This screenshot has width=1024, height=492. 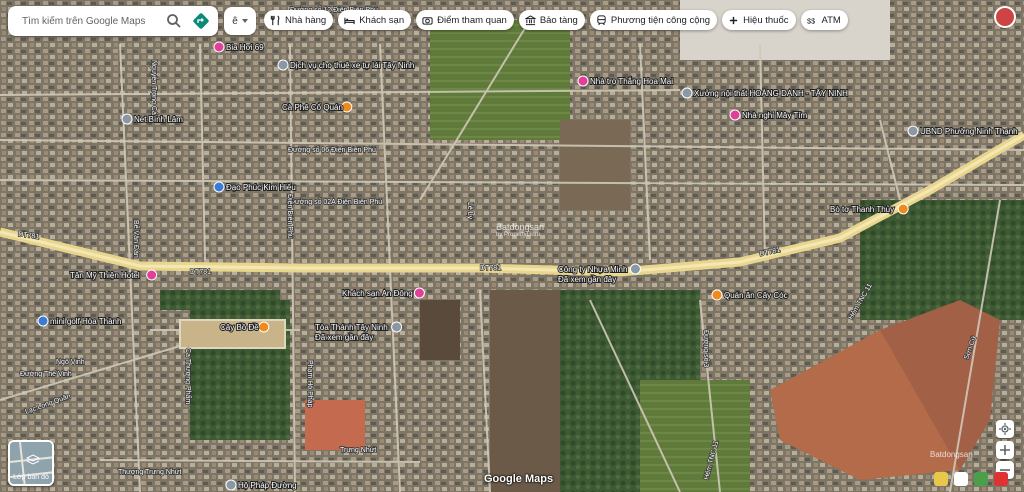 I want to click on road-label: DT781, so click(x=490, y=268).